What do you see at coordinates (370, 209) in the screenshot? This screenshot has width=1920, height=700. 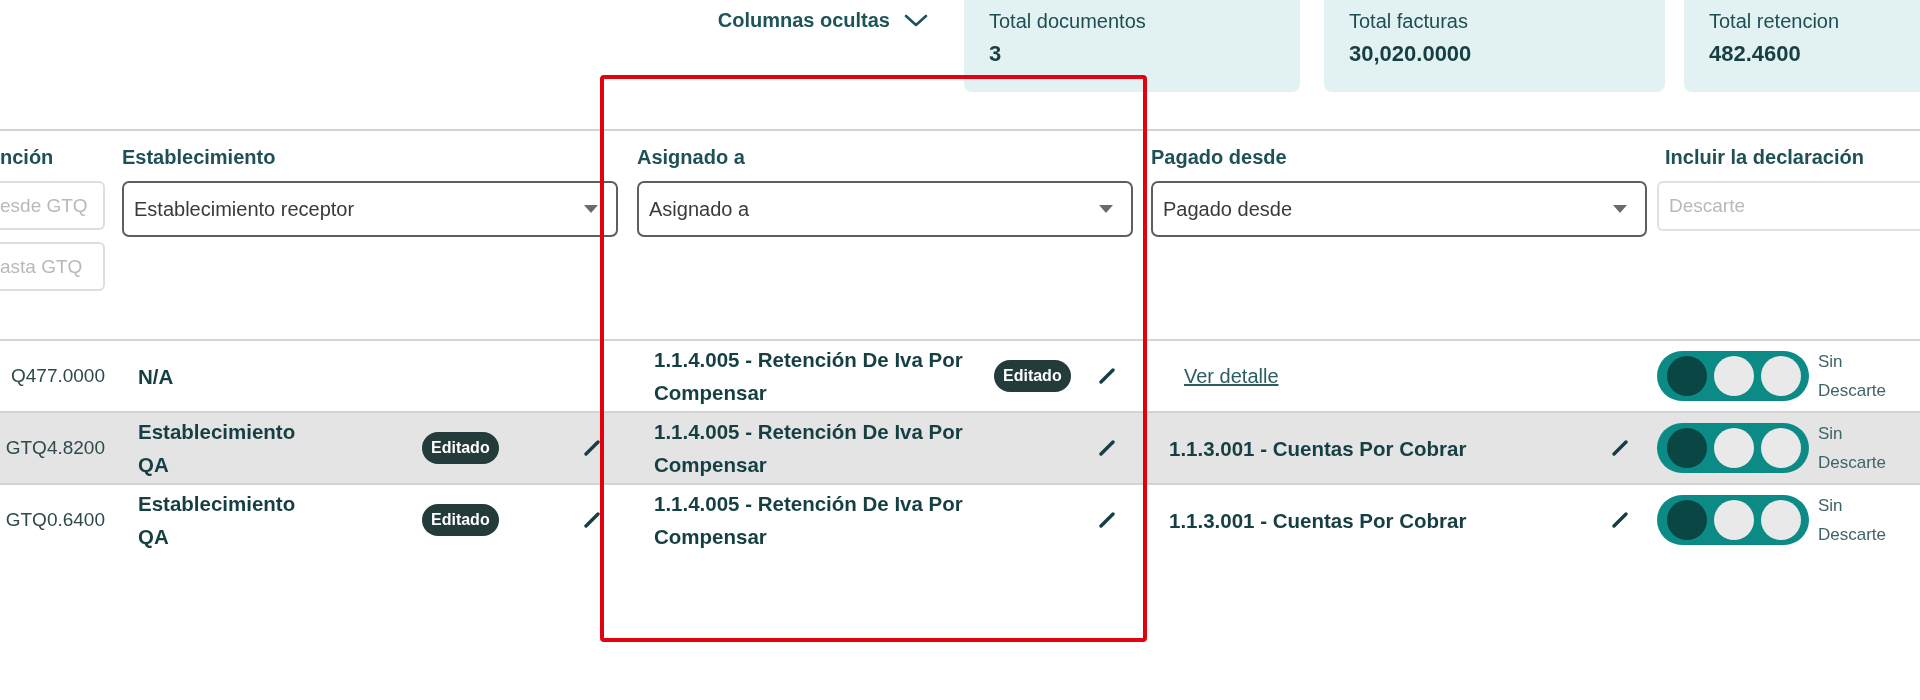 I see `dropdown-field: Establecimiento receptor` at bounding box center [370, 209].